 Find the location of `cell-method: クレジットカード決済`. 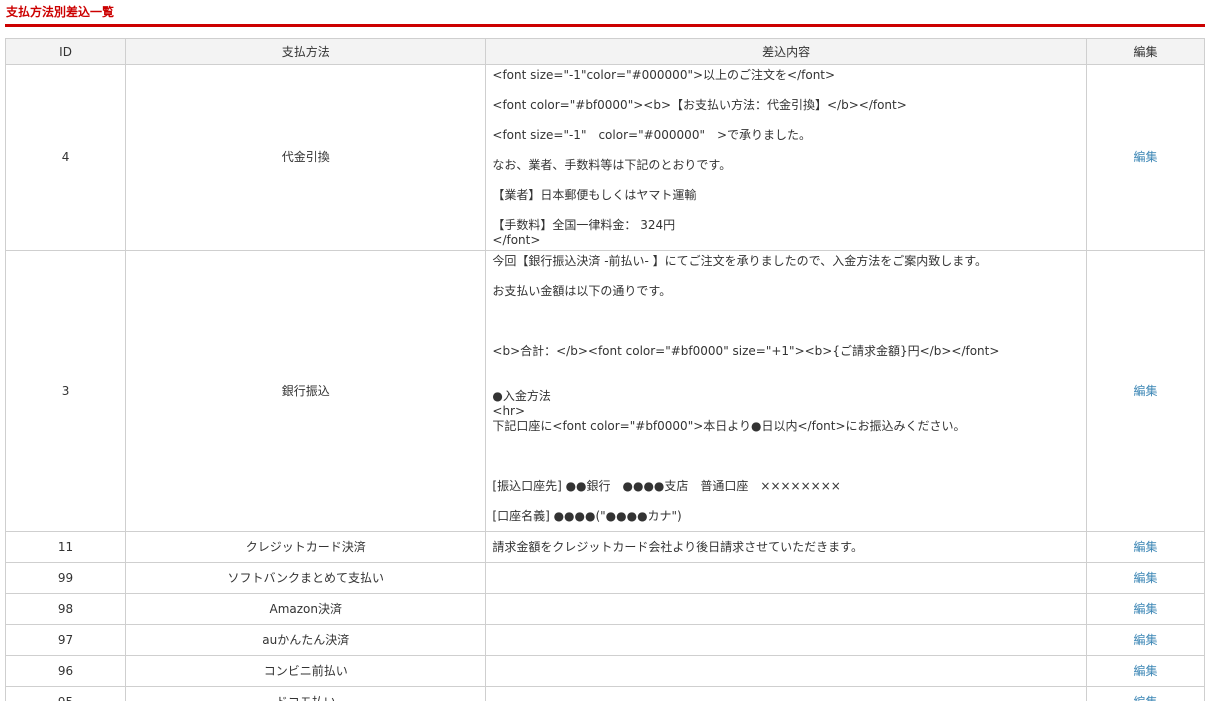

cell-method: クレジットカード決済 is located at coordinates (306, 547).